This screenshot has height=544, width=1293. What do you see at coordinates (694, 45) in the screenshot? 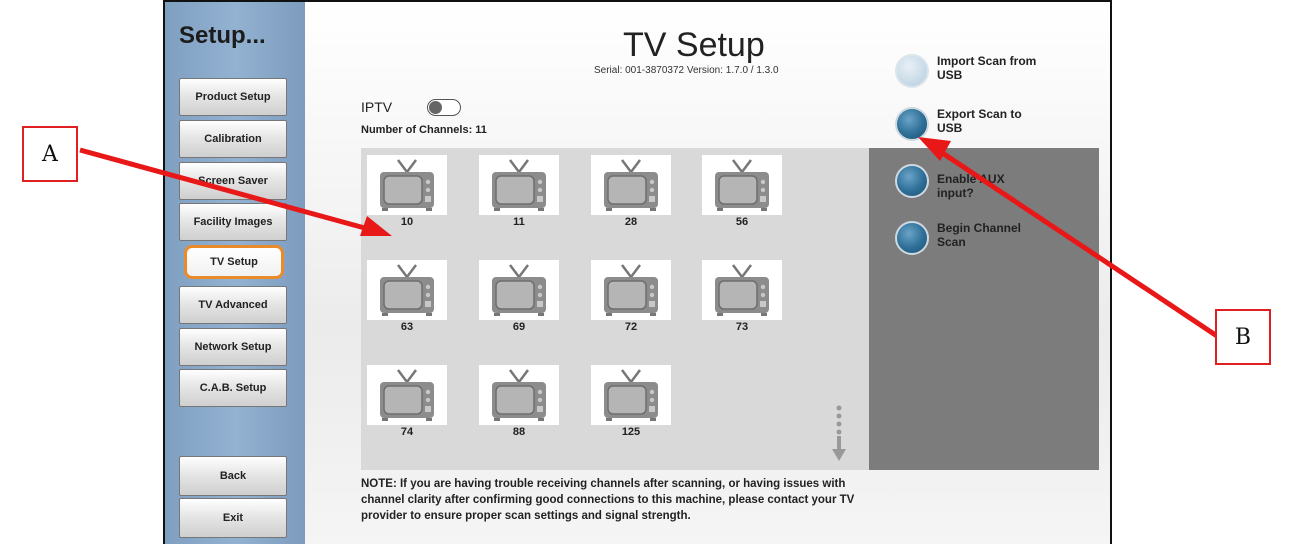
I see `page-title: TV Setup` at bounding box center [694, 45].